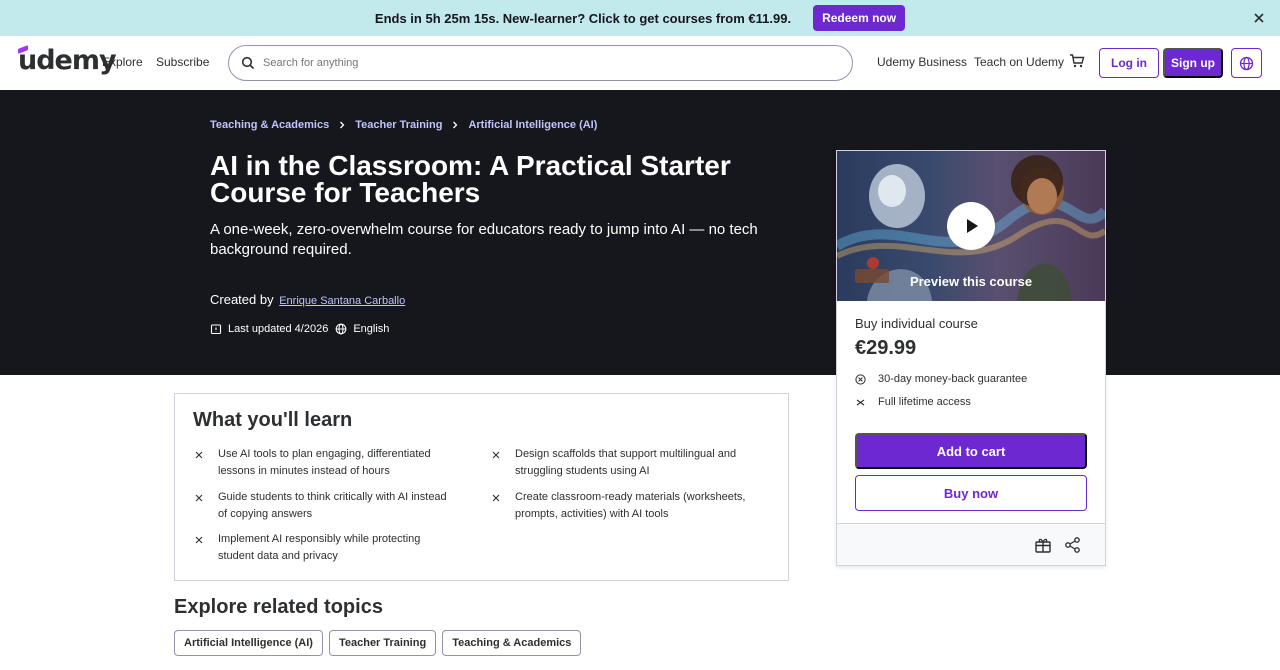  What do you see at coordinates (248, 63) in the screenshot?
I see `search-icon` at bounding box center [248, 63].